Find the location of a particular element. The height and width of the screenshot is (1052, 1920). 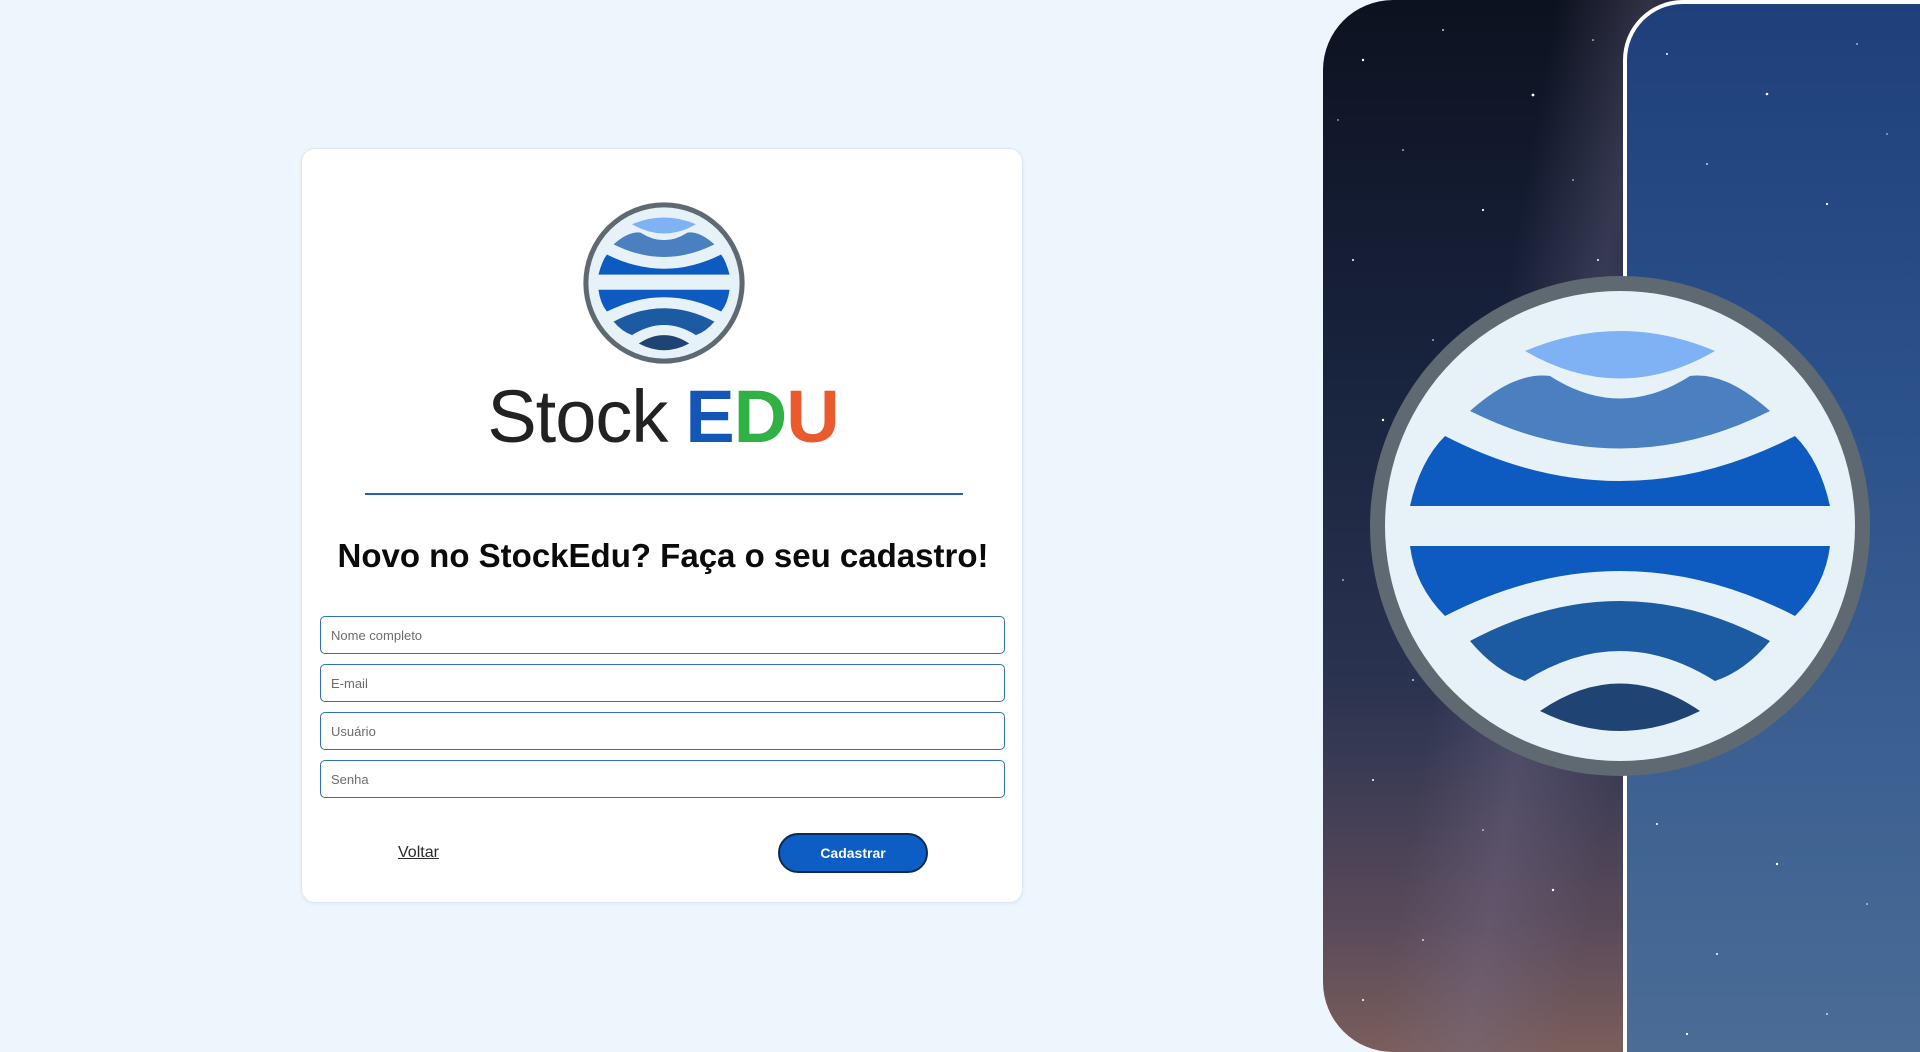

brand-letter-d: D is located at coordinates (760, 416).